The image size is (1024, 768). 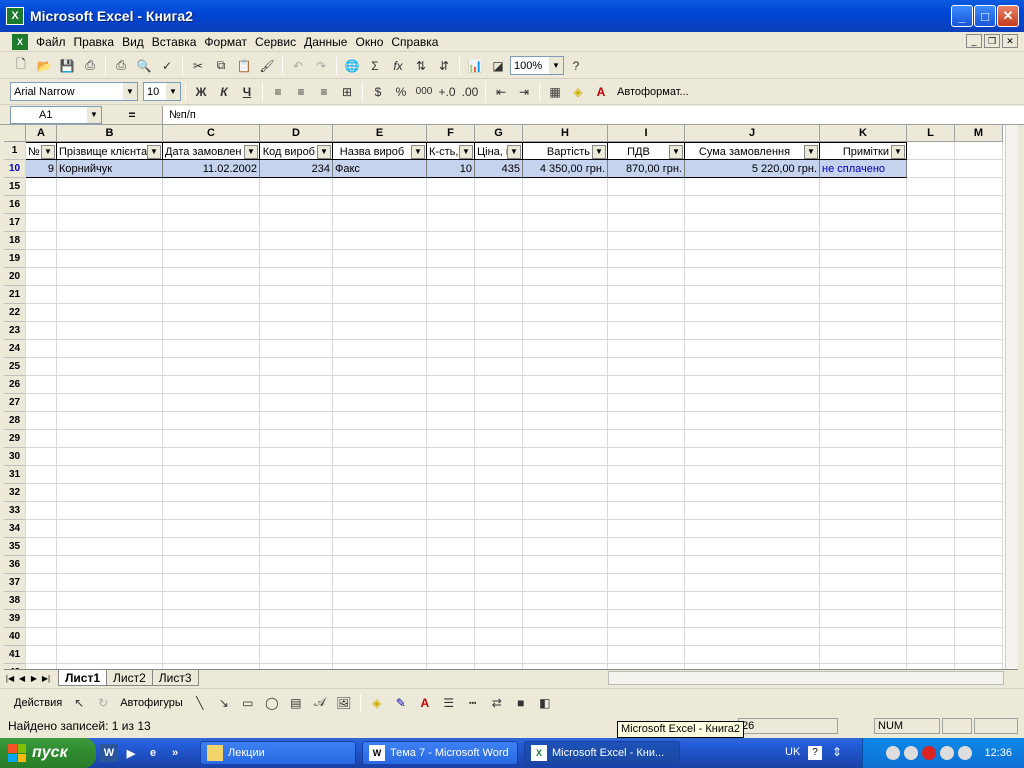 I want to click on menu-window: Окно, so click(x=369, y=42).